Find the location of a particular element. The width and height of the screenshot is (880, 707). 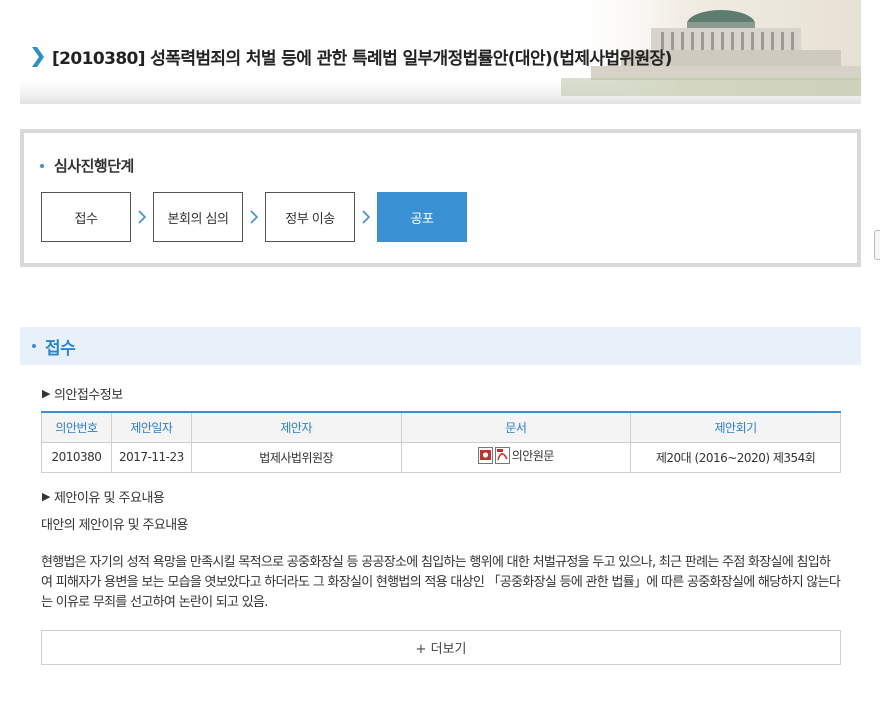

reason-label: 대안의 제안이유 및 주요내용 is located at coordinates (115, 525).